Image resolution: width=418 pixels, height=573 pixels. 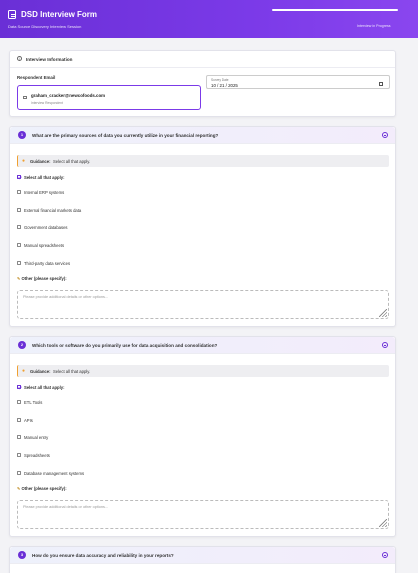 What do you see at coordinates (44, 245) in the screenshot?
I see `option-label: Manual spreadsheets` at bounding box center [44, 245].